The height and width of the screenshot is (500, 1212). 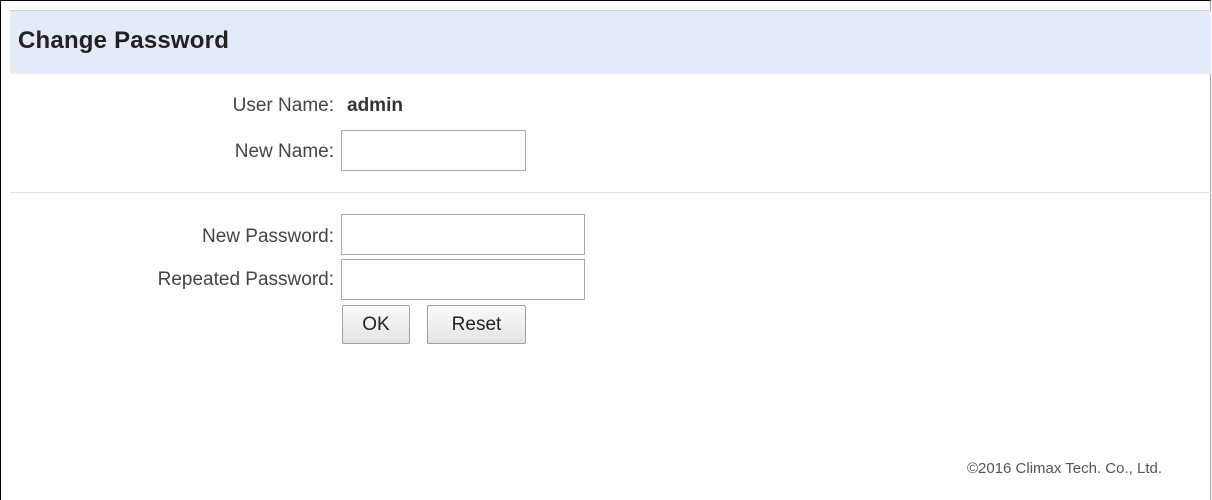 I want to click on copyright-text: ©2016 Climax Tech. Co., Ltd., so click(x=1064, y=468).